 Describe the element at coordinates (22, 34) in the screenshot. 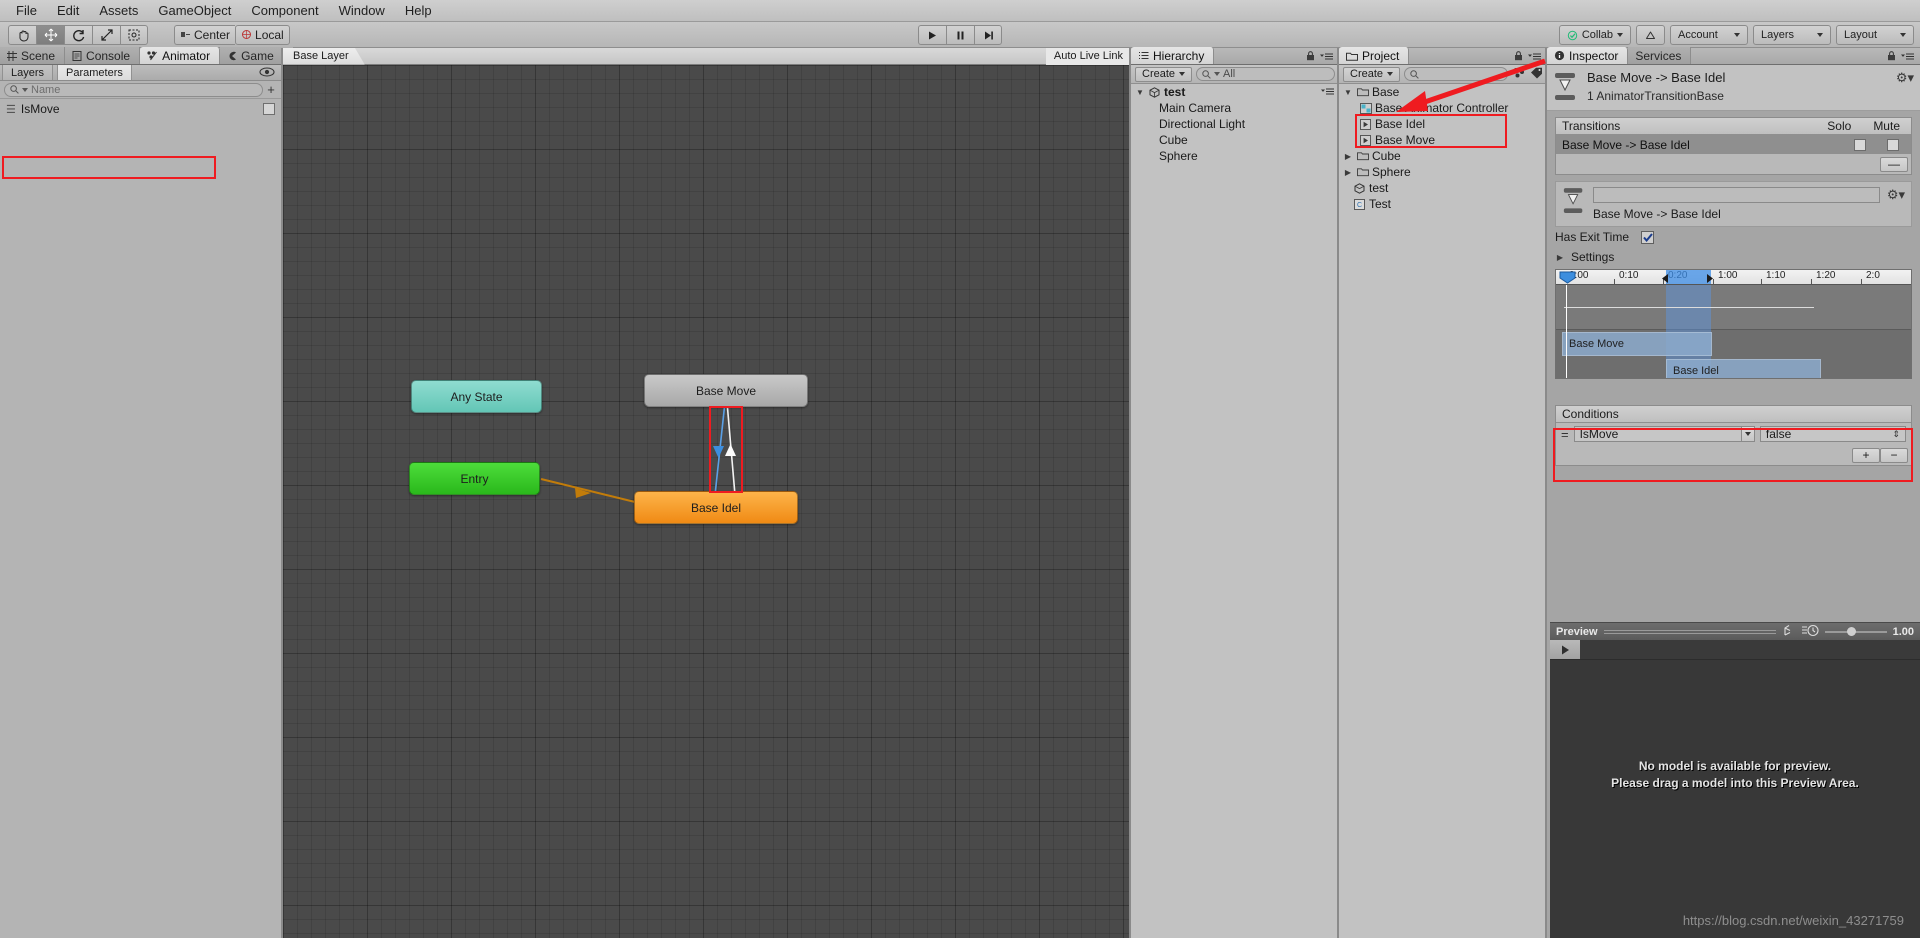

I see `hand-tool-icon` at that location.